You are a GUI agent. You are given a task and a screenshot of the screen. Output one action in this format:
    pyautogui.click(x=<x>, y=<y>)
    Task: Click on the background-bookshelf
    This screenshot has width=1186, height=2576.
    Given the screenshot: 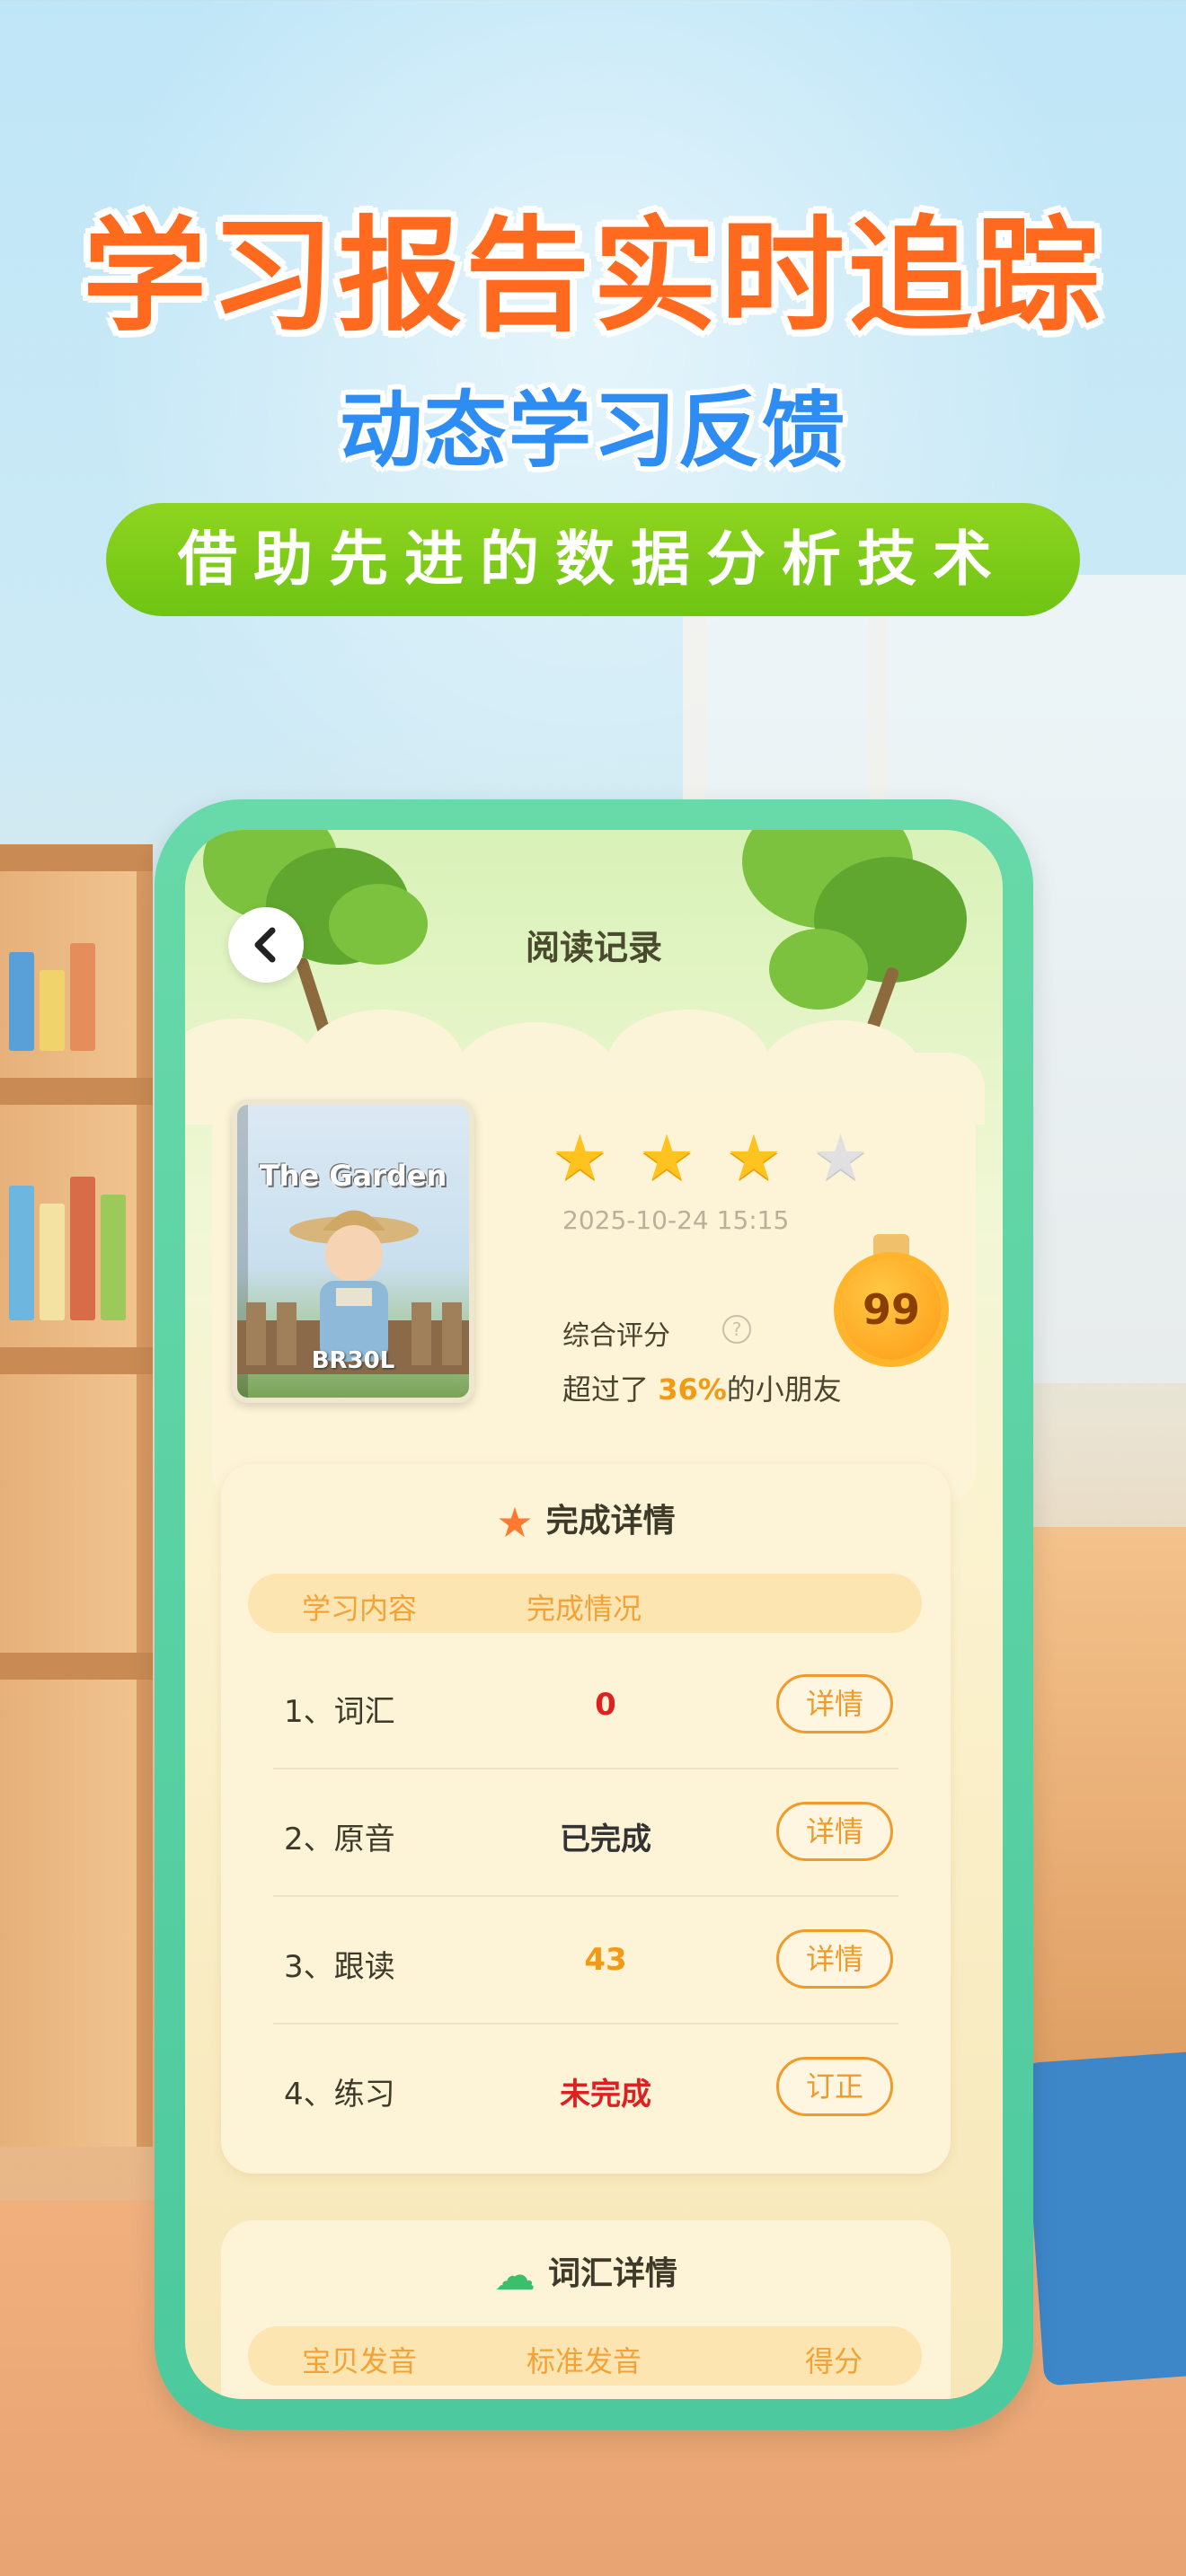 What is the action you would take?
    pyautogui.click(x=76, y=1495)
    